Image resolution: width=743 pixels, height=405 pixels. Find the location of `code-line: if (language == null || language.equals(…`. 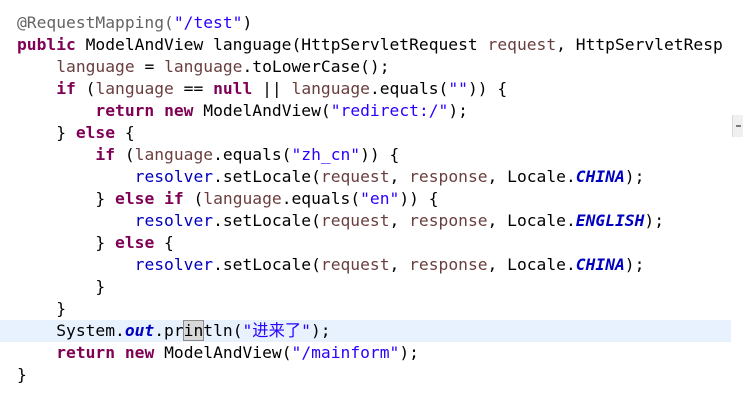

code-line: if (language == null || language.equals(… is located at coordinates (262, 89).